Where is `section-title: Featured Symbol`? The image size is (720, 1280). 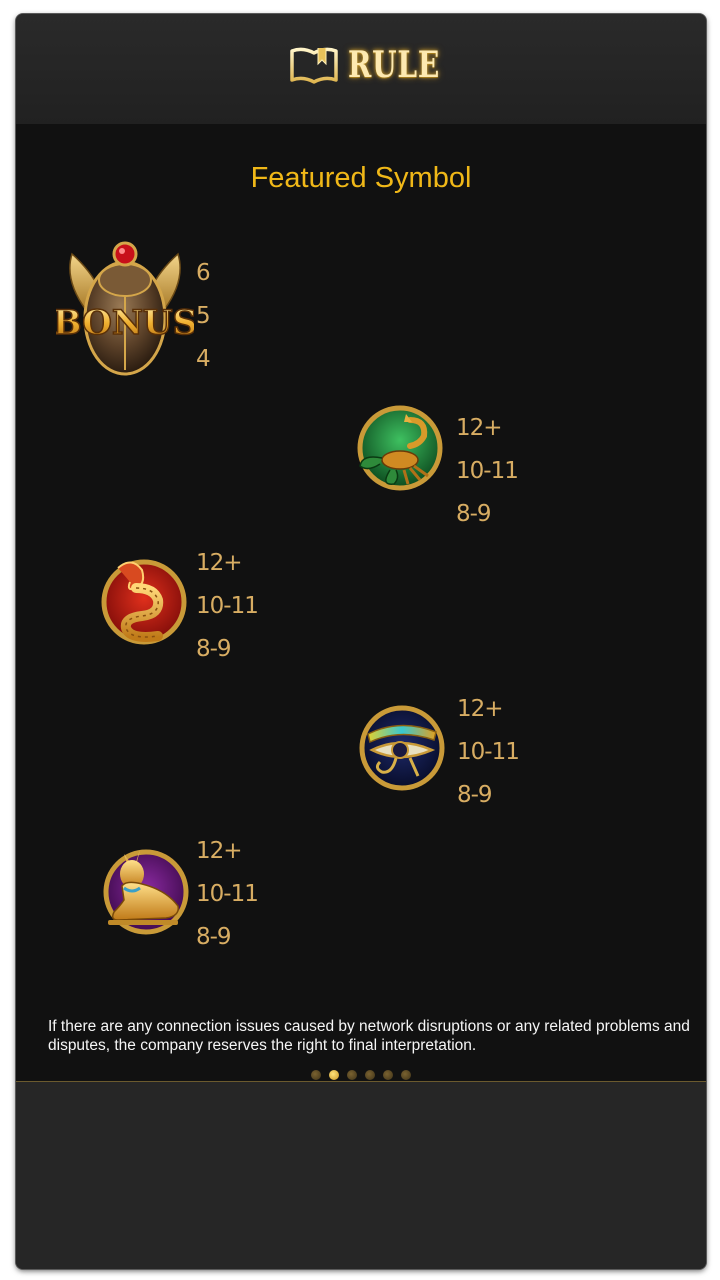
section-title: Featured Symbol is located at coordinates (361, 178).